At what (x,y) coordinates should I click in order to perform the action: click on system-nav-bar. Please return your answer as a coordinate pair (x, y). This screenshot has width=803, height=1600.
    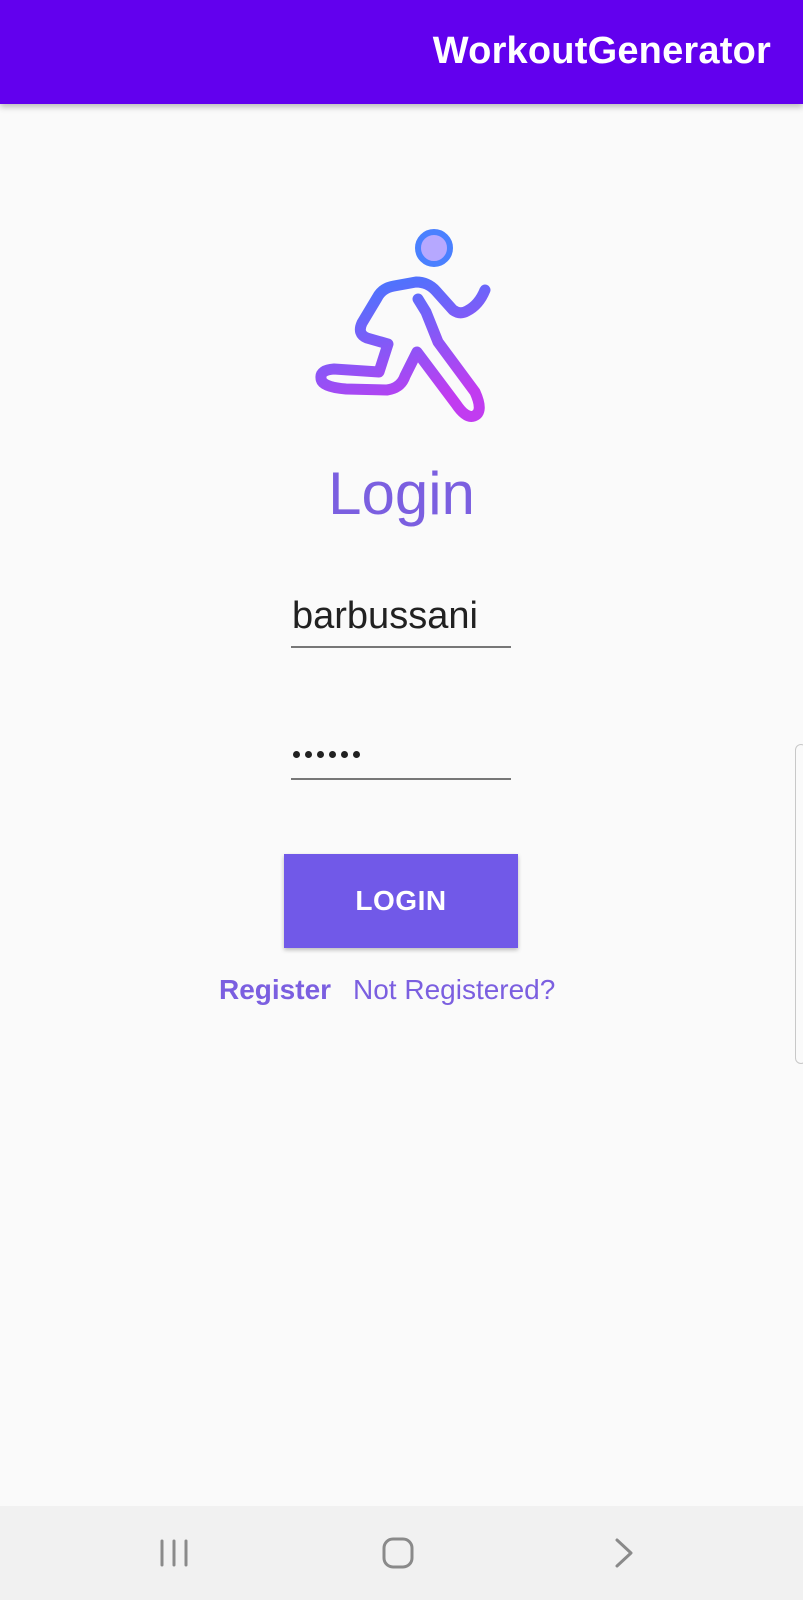
    Looking at the image, I should click on (401, 1553).